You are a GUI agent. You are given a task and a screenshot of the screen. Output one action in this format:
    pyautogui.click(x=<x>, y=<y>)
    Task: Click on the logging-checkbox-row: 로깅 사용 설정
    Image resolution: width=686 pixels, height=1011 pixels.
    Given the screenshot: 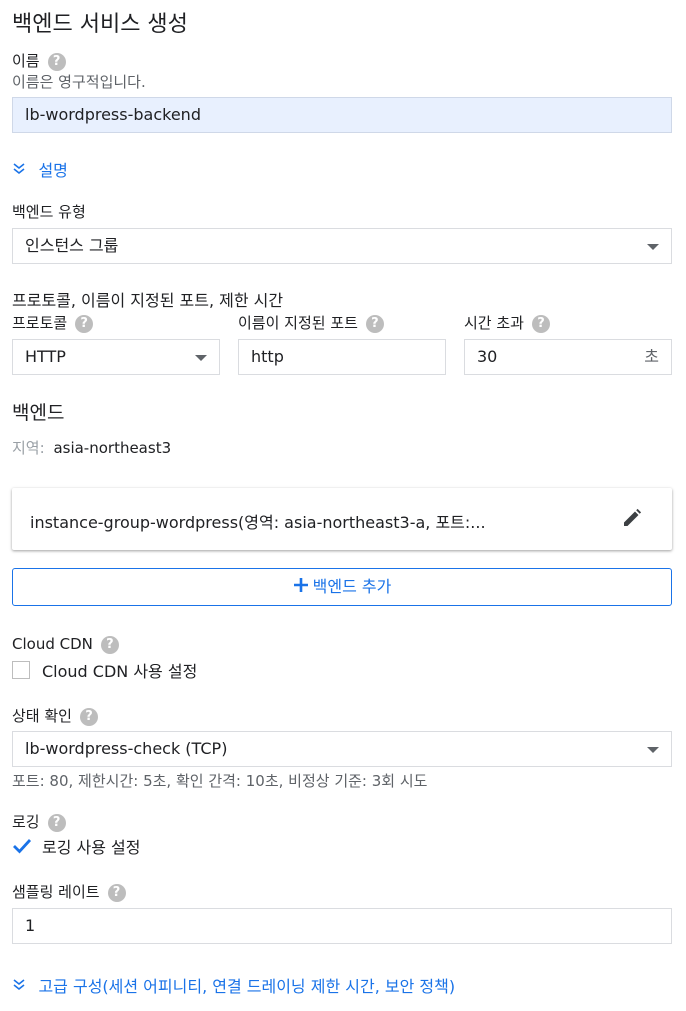 What is the action you would take?
    pyautogui.click(x=76, y=846)
    